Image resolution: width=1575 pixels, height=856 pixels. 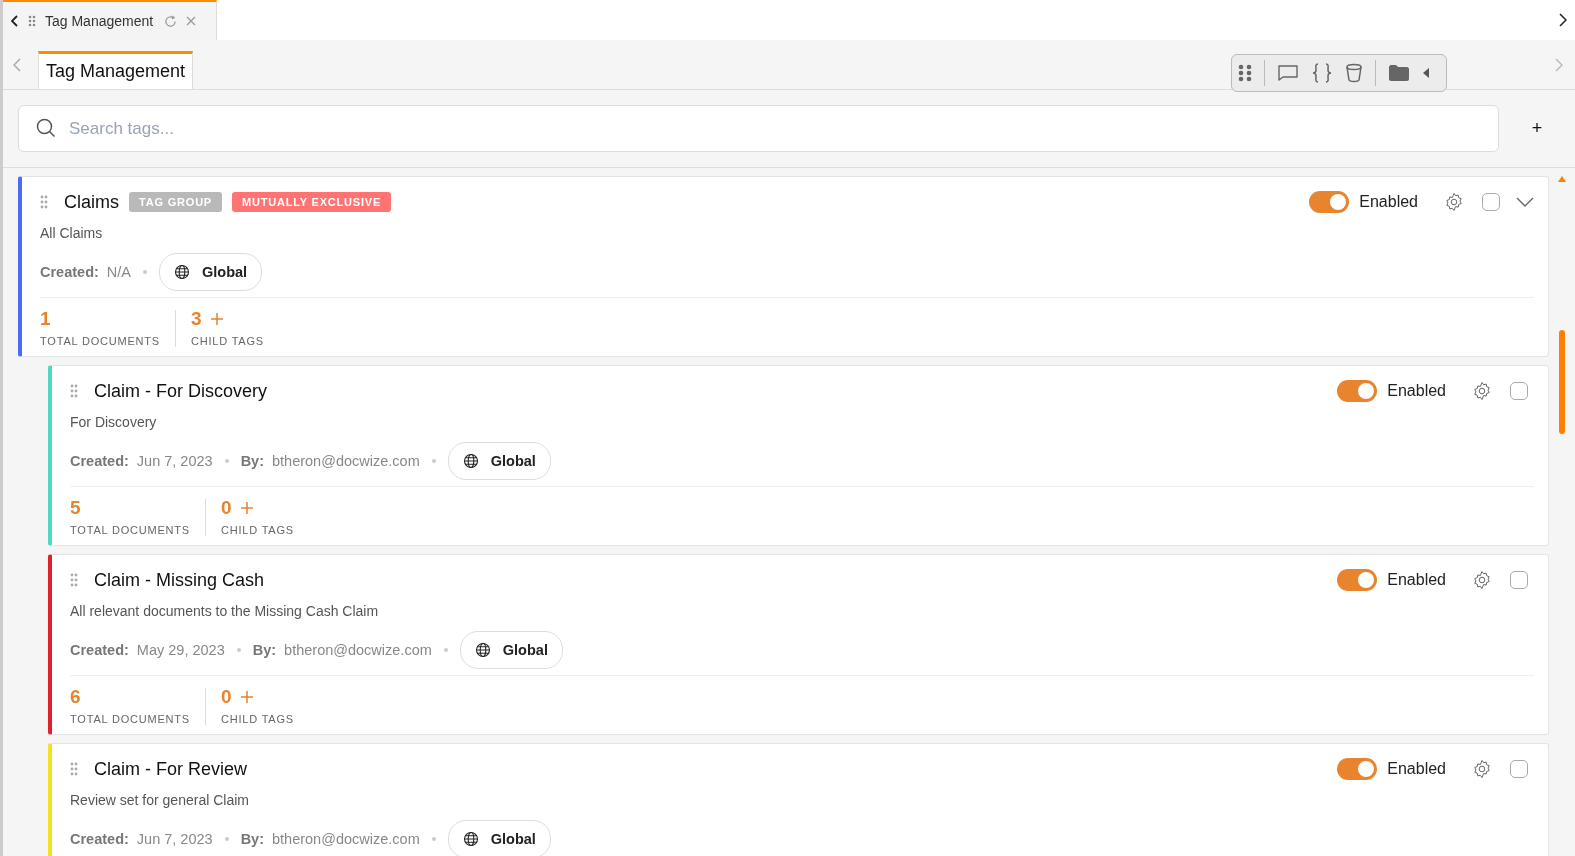 I want to click on scrollbar-thumb, so click(x=1562, y=382).